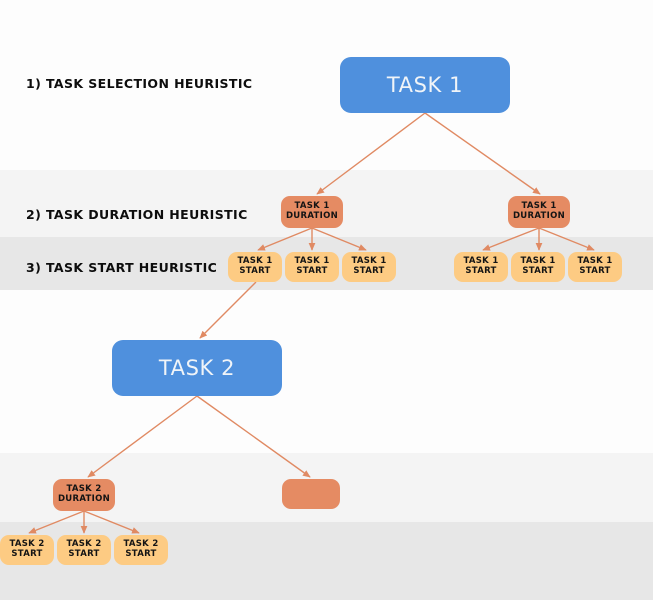 Image resolution: width=653 pixels, height=600 pixels. What do you see at coordinates (122, 267) in the screenshot?
I see `row-label-heuristic-3: 3) TASK START HEURISTIC` at bounding box center [122, 267].